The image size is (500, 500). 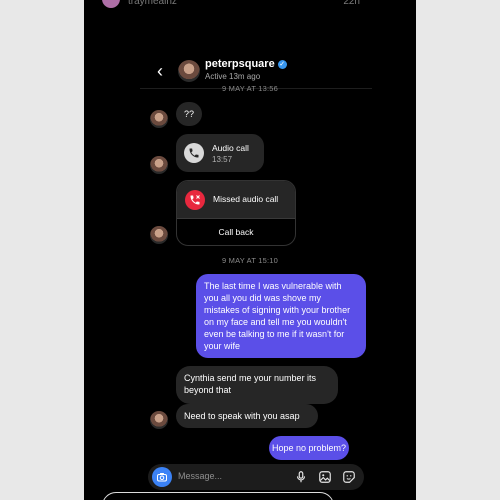 What do you see at coordinates (250, 5) in the screenshot?
I see `story-header-remnant: traymealnz 22h` at bounding box center [250, 5].